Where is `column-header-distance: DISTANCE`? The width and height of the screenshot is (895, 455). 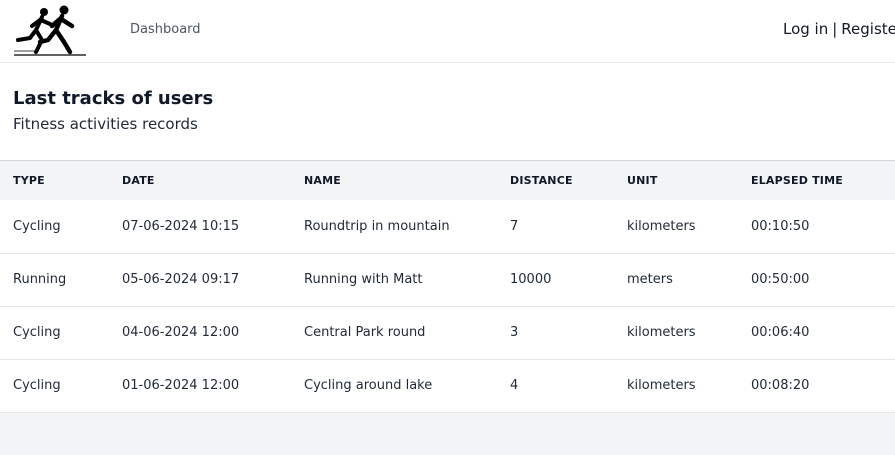
column-header-distance: DISTANCE is located at coordinates (541, 180).